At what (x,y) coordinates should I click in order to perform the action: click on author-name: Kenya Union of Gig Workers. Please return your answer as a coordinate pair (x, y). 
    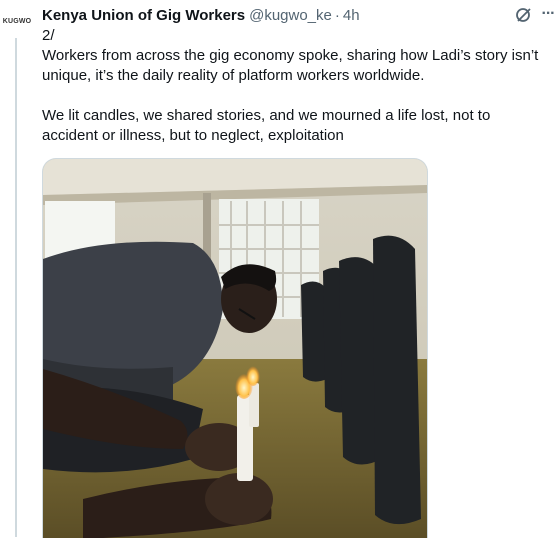
    Looking at the image, I should click on (143, 15).